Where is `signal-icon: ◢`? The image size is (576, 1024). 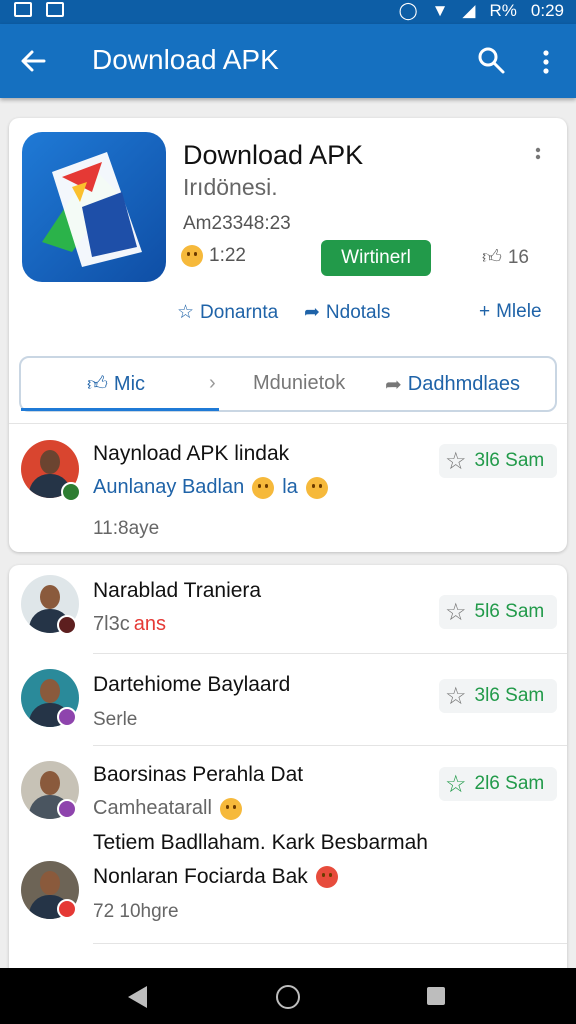 signal-icon: ◢ is located at coordinates (469, 10).